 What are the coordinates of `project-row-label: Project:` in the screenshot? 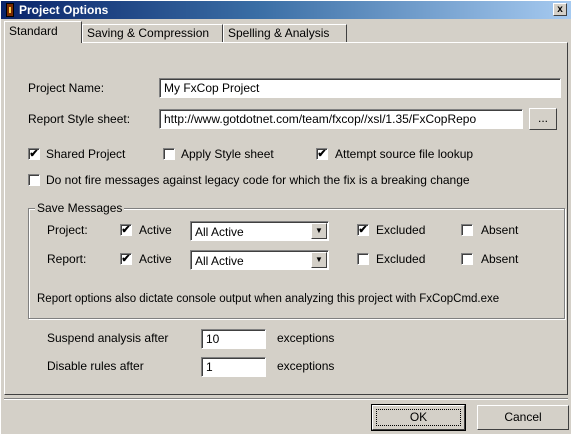 It's located at (67, 230).